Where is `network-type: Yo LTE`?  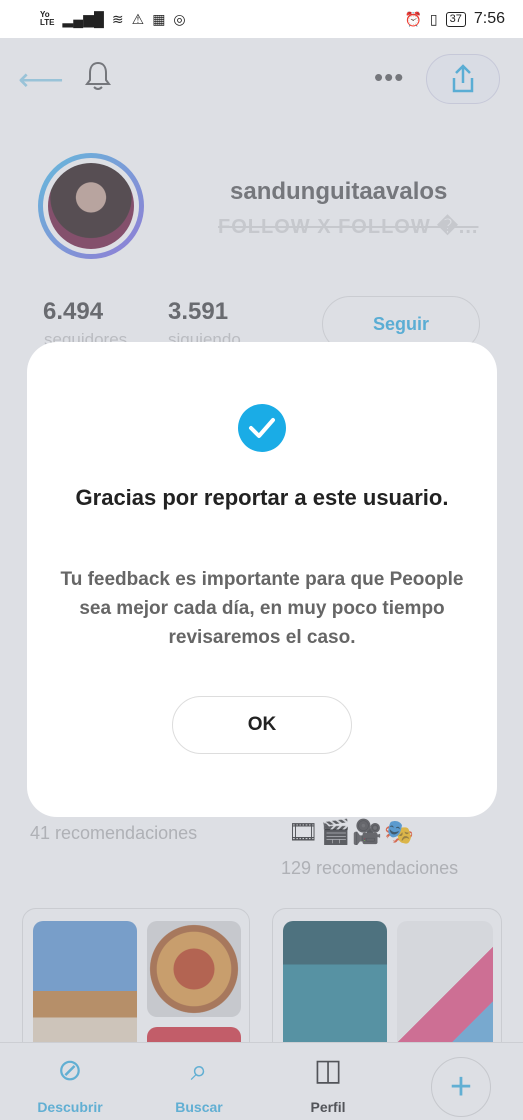 network-type: Yo LTE is located at coordinates (47, 19).